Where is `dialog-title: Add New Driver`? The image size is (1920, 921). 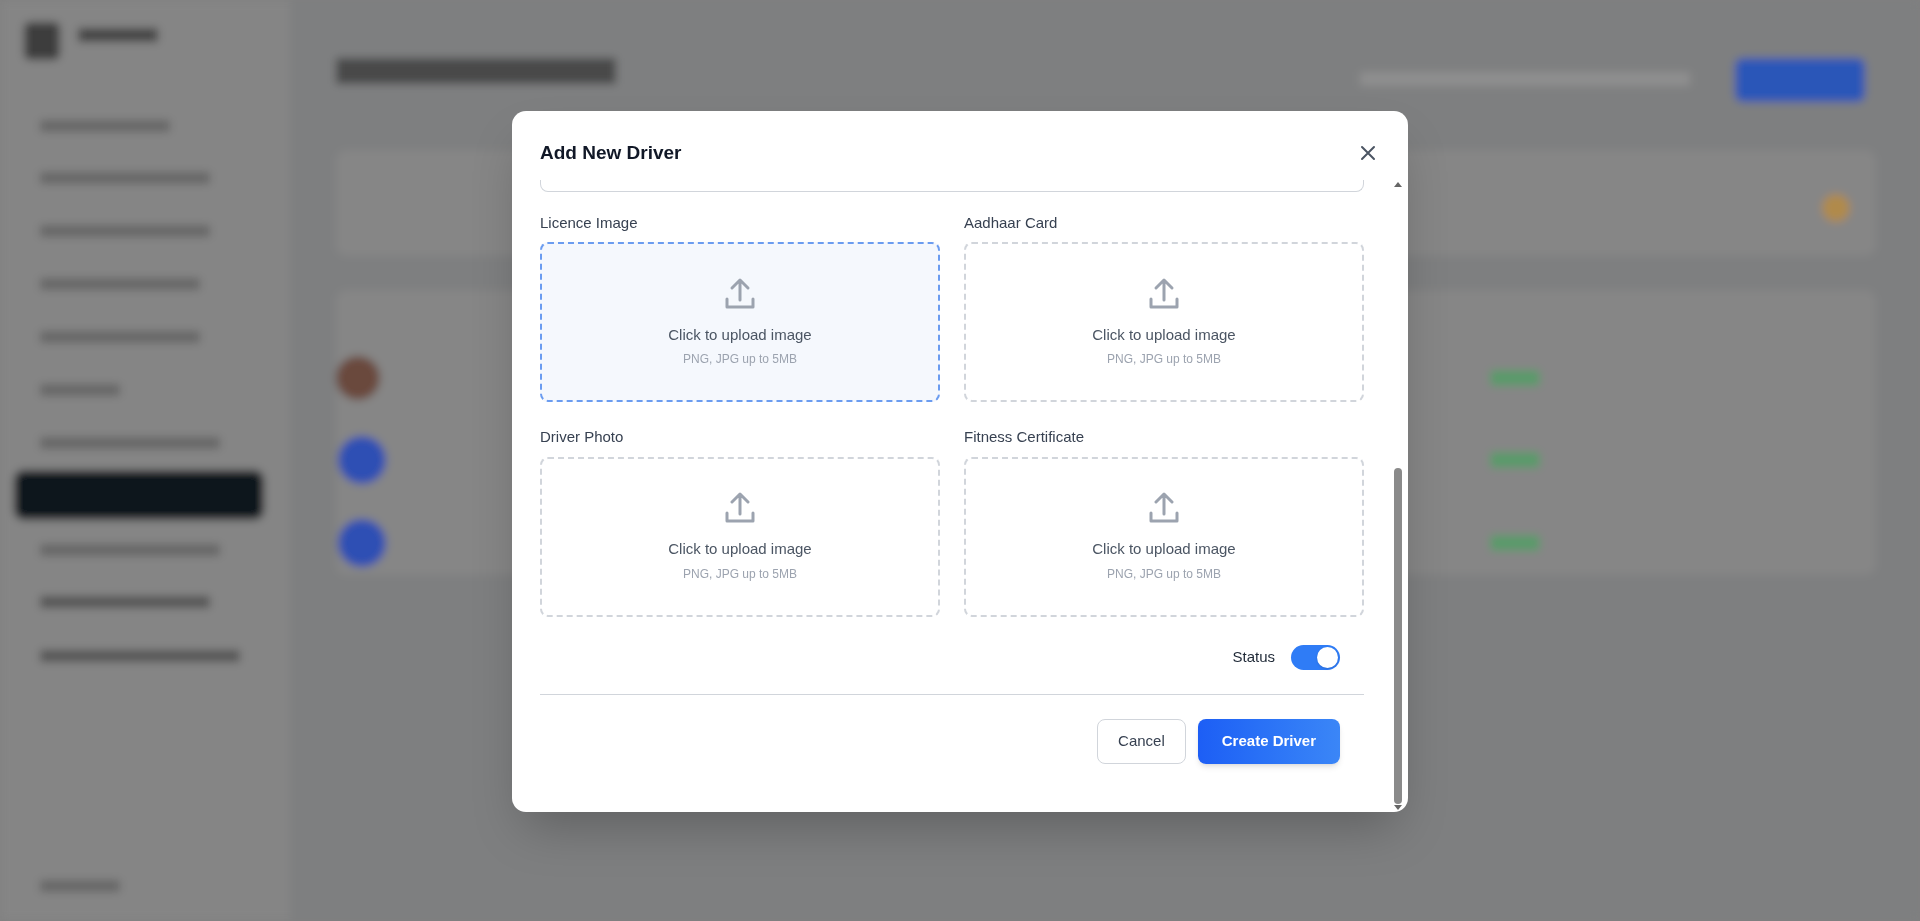 dialog-title: Add New Driver is located at coordinates (611, 153).